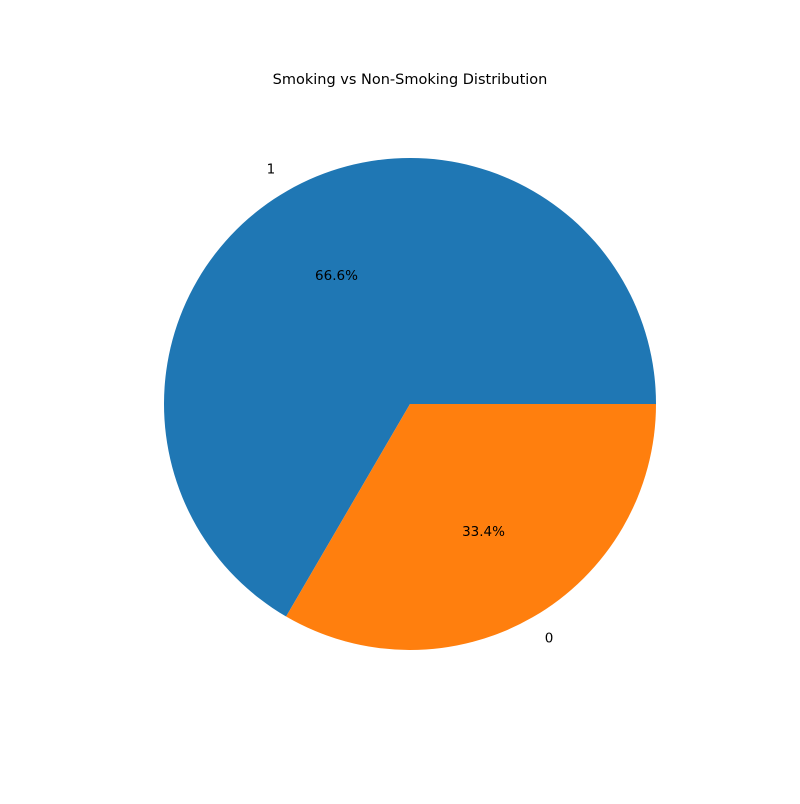 The height and width of the screenshot is (804, 800). Describe the element at coordinates (483, 532) in the screenshot. I see `slice-percent-0: 33.4%` at that location.